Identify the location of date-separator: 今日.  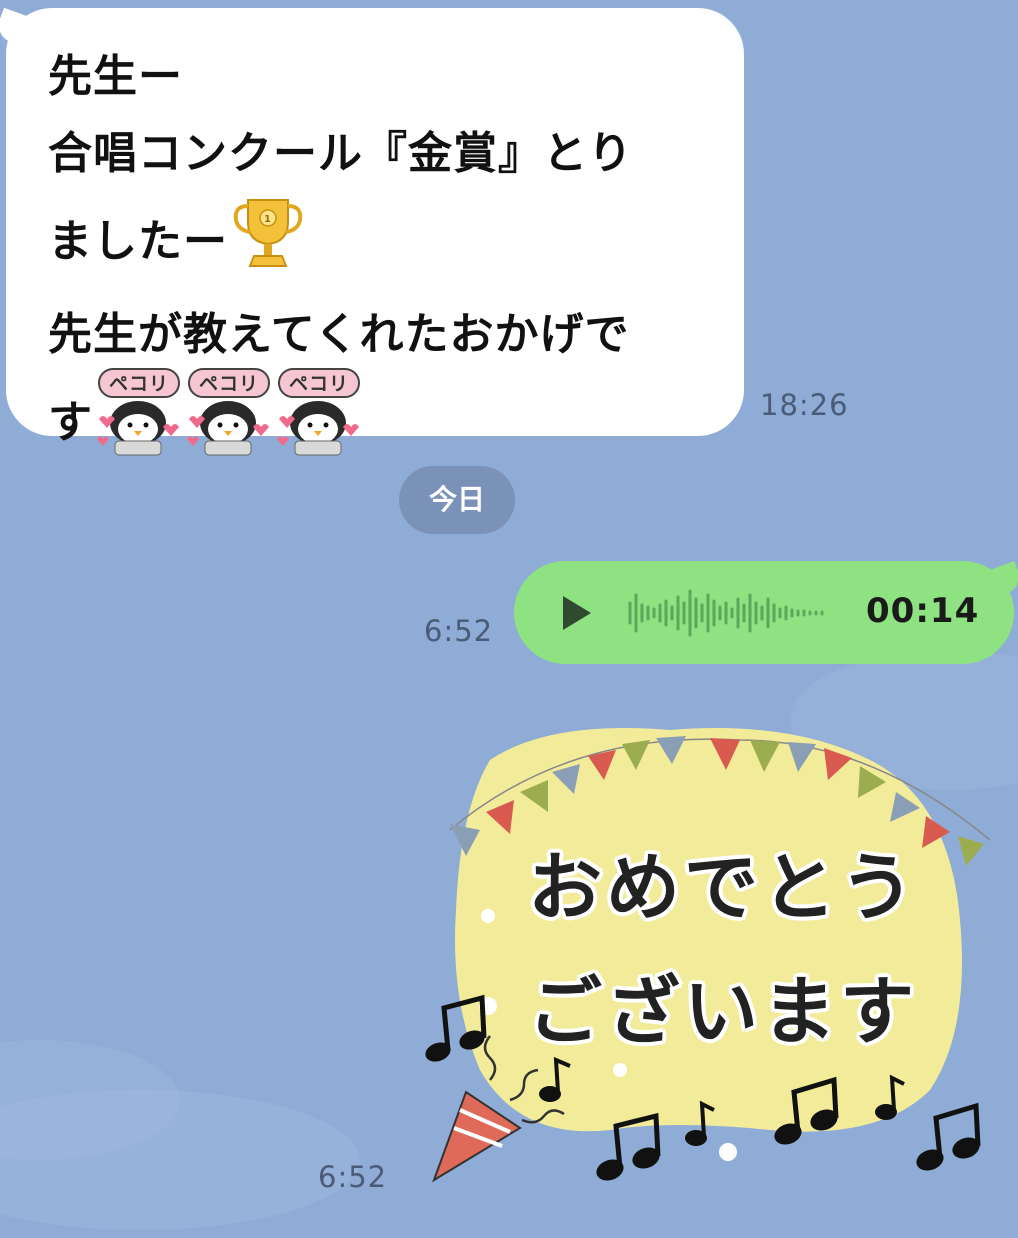
(457, 500).